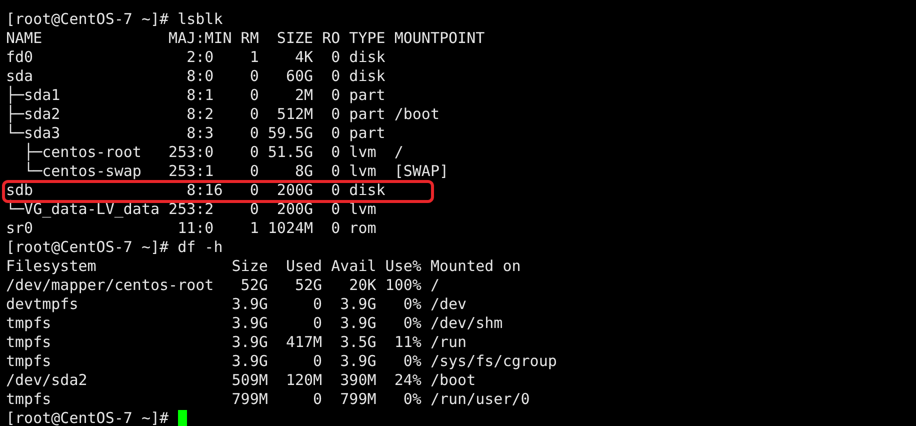  What do you see at coordinates (196, 76) in the screenshot?
I see `terminal-line: sda 8:0 0 60G 0 disk` at bounding box center [196, 76].